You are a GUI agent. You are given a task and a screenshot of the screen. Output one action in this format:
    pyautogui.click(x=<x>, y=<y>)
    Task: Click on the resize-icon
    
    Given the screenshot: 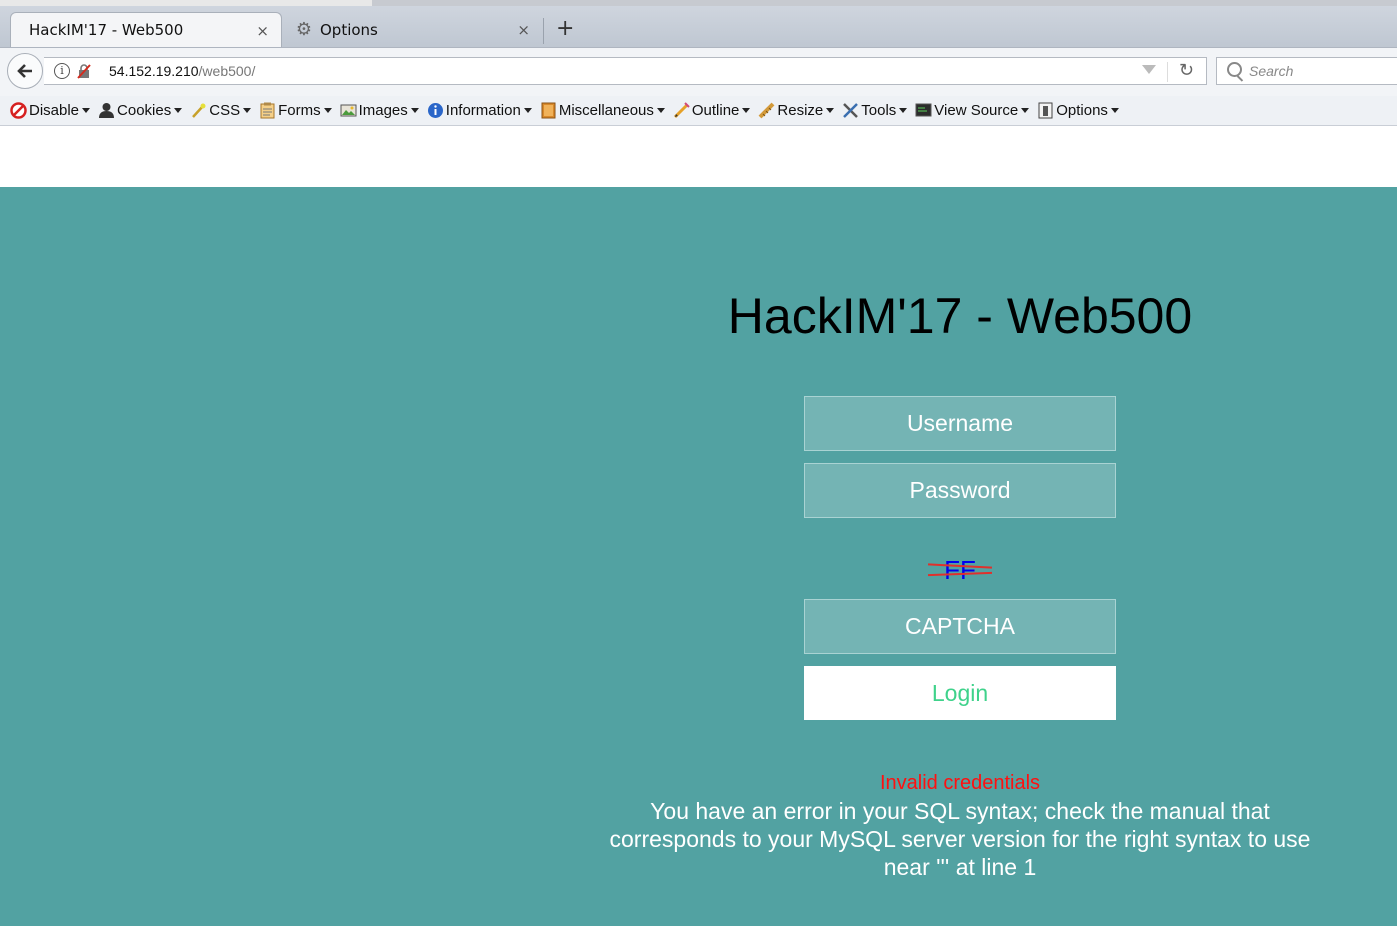 What is the action you would take?
    pyautogui.click(x=766, y=110)
    